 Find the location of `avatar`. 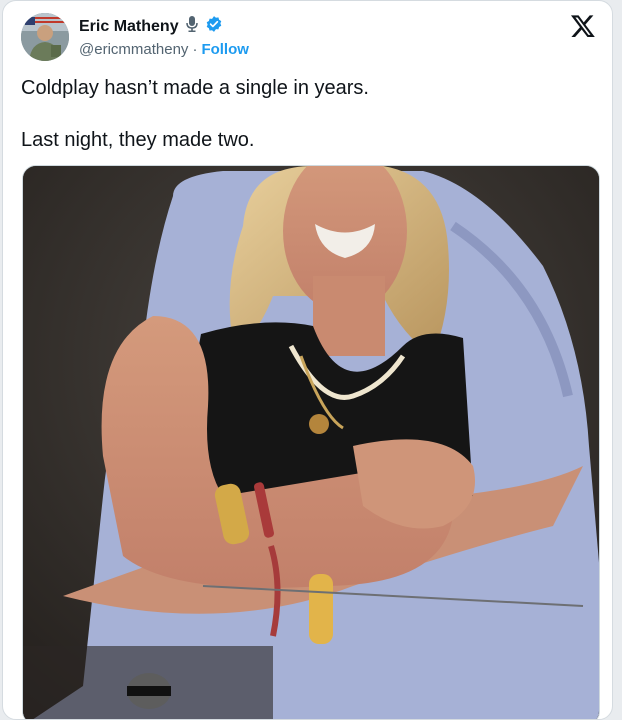

avatar is located at coordinates (45, 37).